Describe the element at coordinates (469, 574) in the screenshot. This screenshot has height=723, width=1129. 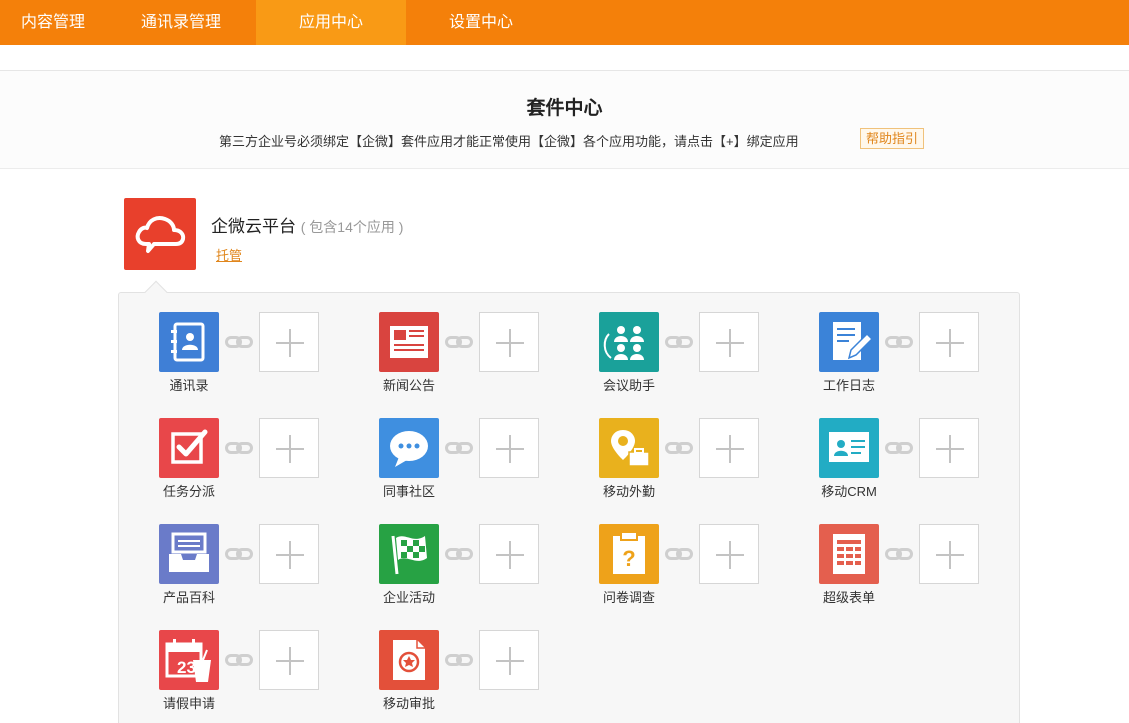
I see `app-item: 企业活动` at that location.